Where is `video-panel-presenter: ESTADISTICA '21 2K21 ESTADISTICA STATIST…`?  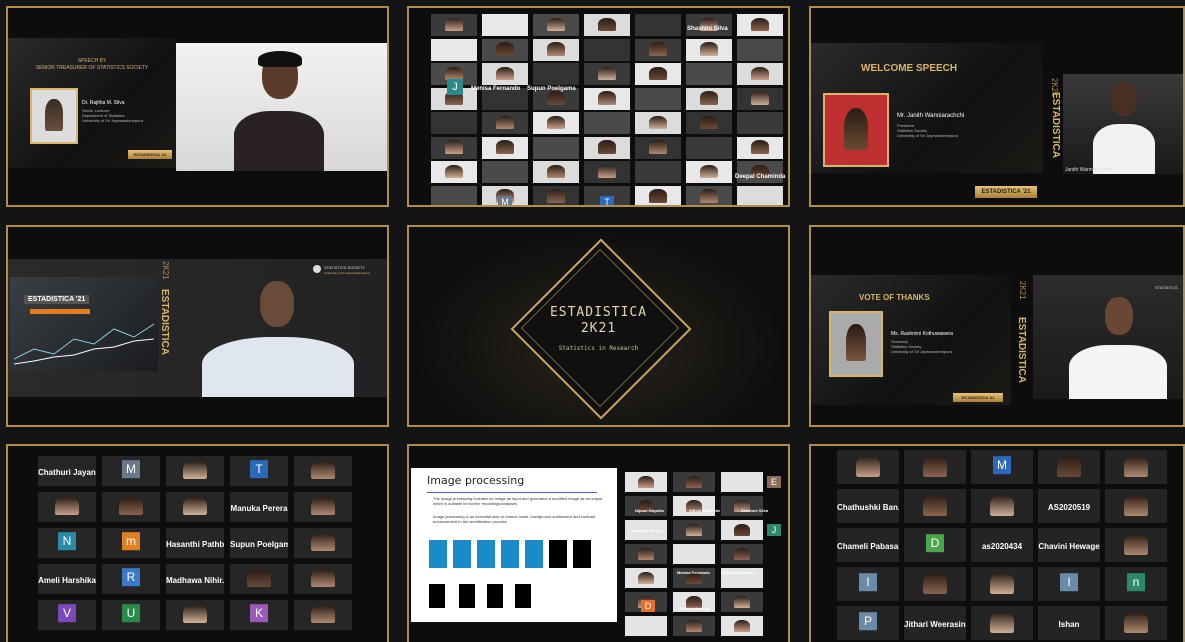 video-panel-presenter: ESTADISTICA '21 2K21 ESTADISTICA STATIST… is located at coordinates (197, 326).